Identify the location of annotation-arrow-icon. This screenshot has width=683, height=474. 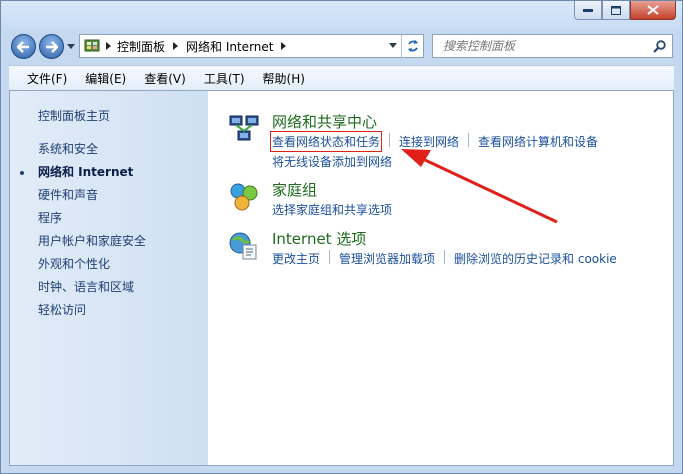
(479, 186).